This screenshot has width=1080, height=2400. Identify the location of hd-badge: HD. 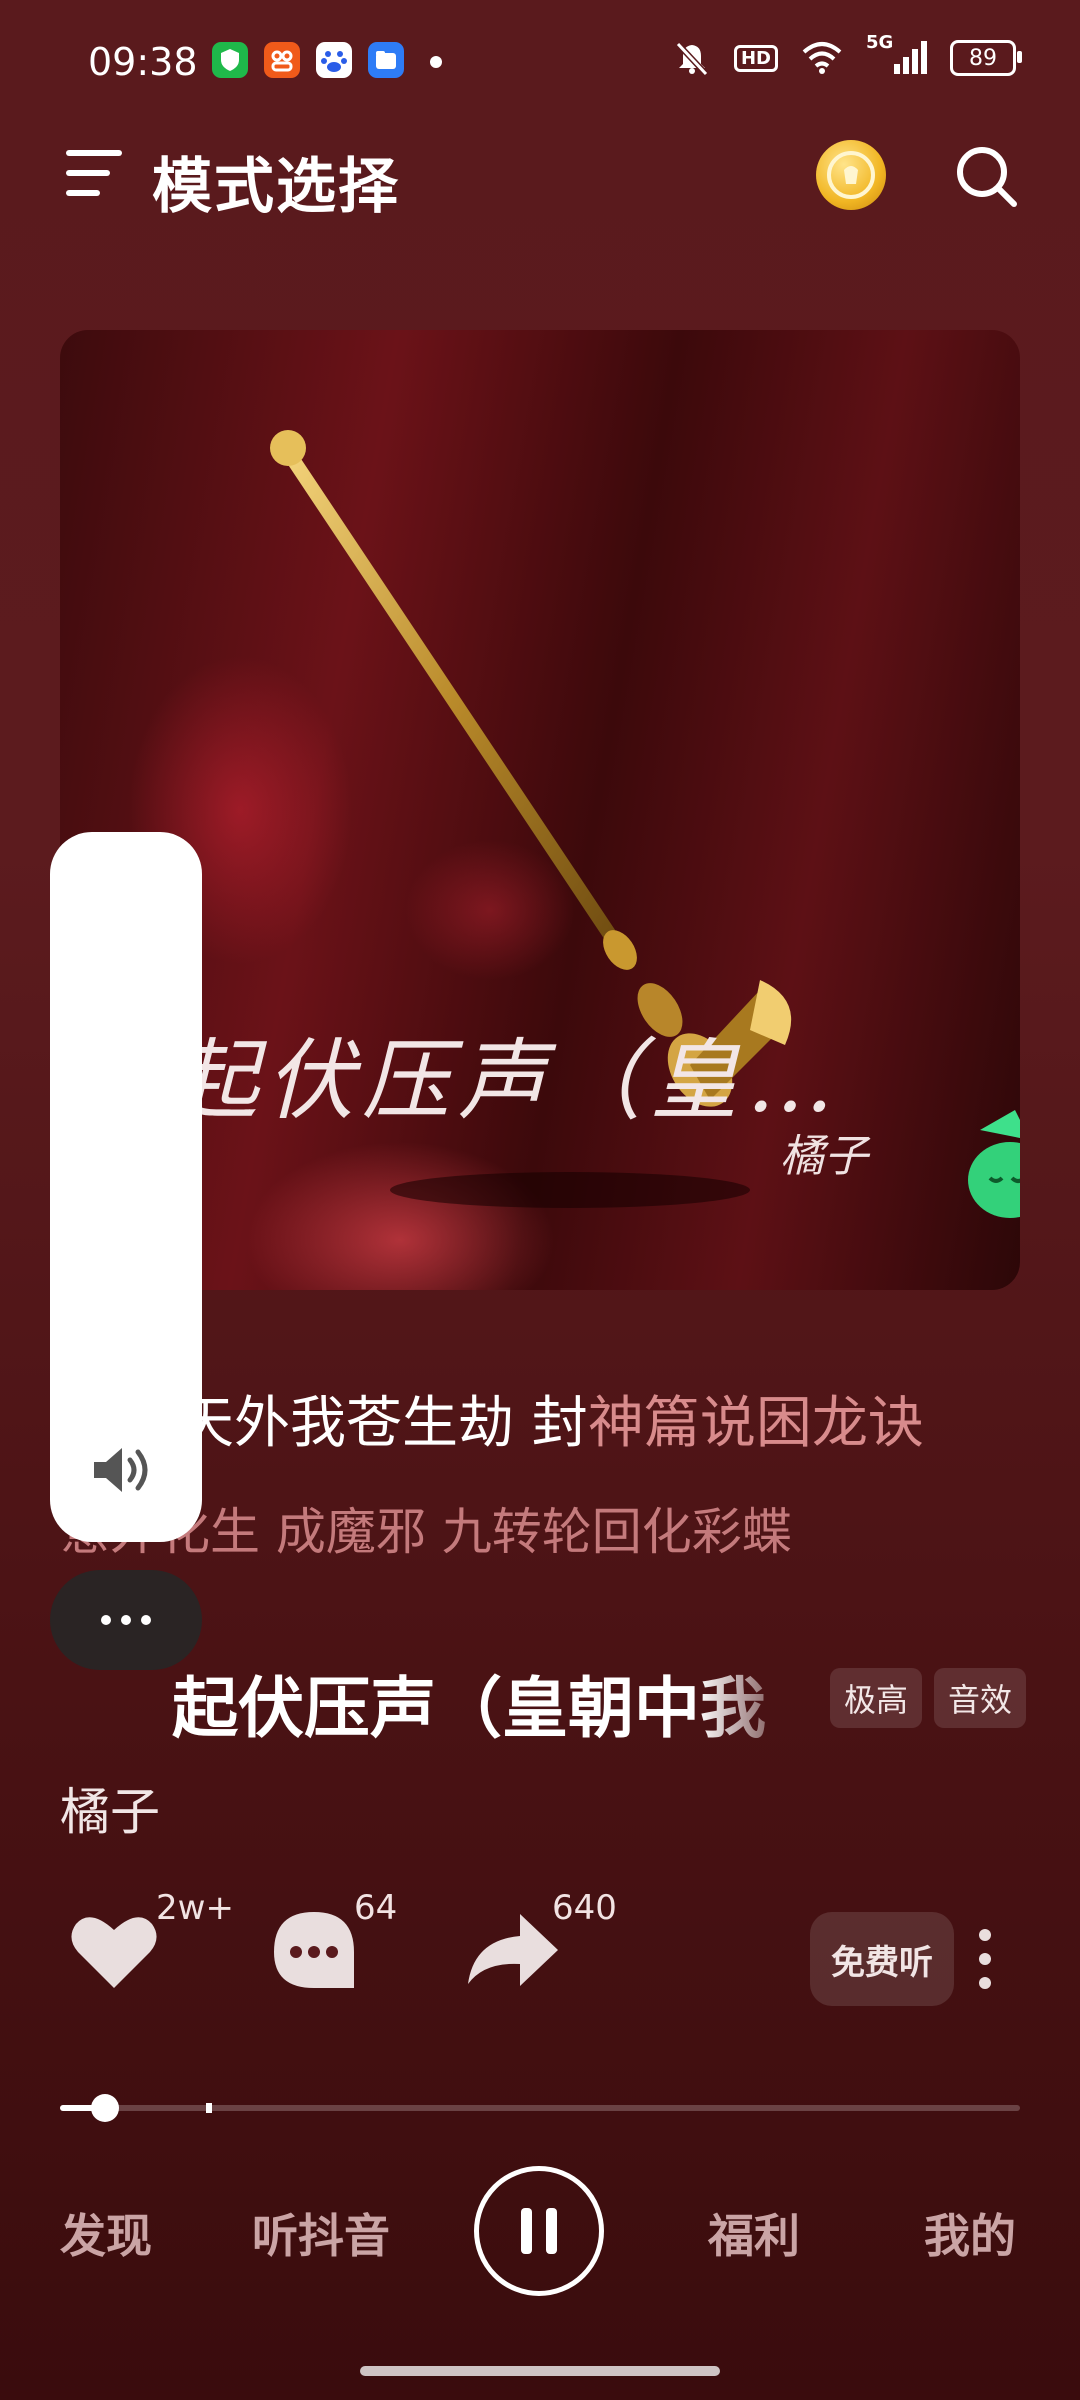
(755, 58).